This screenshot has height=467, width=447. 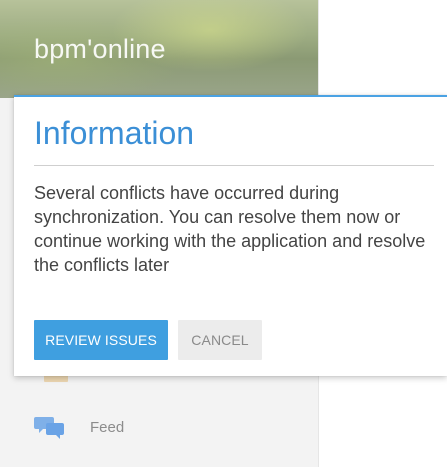 What do you see at coordinates (101, 340) in the screenshot?
I see `review-issues-button: REVIEW ISSUES` at bounding box center [101, 340].